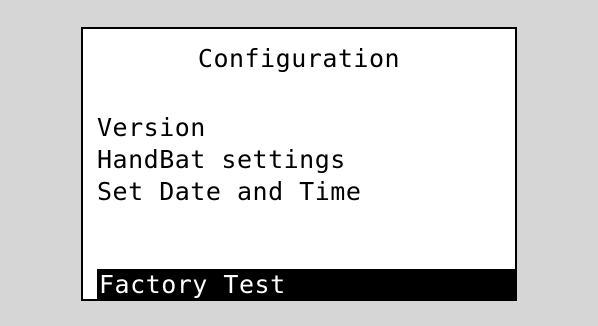  I want to click on menu-item-version: Version, so click(151, 128).